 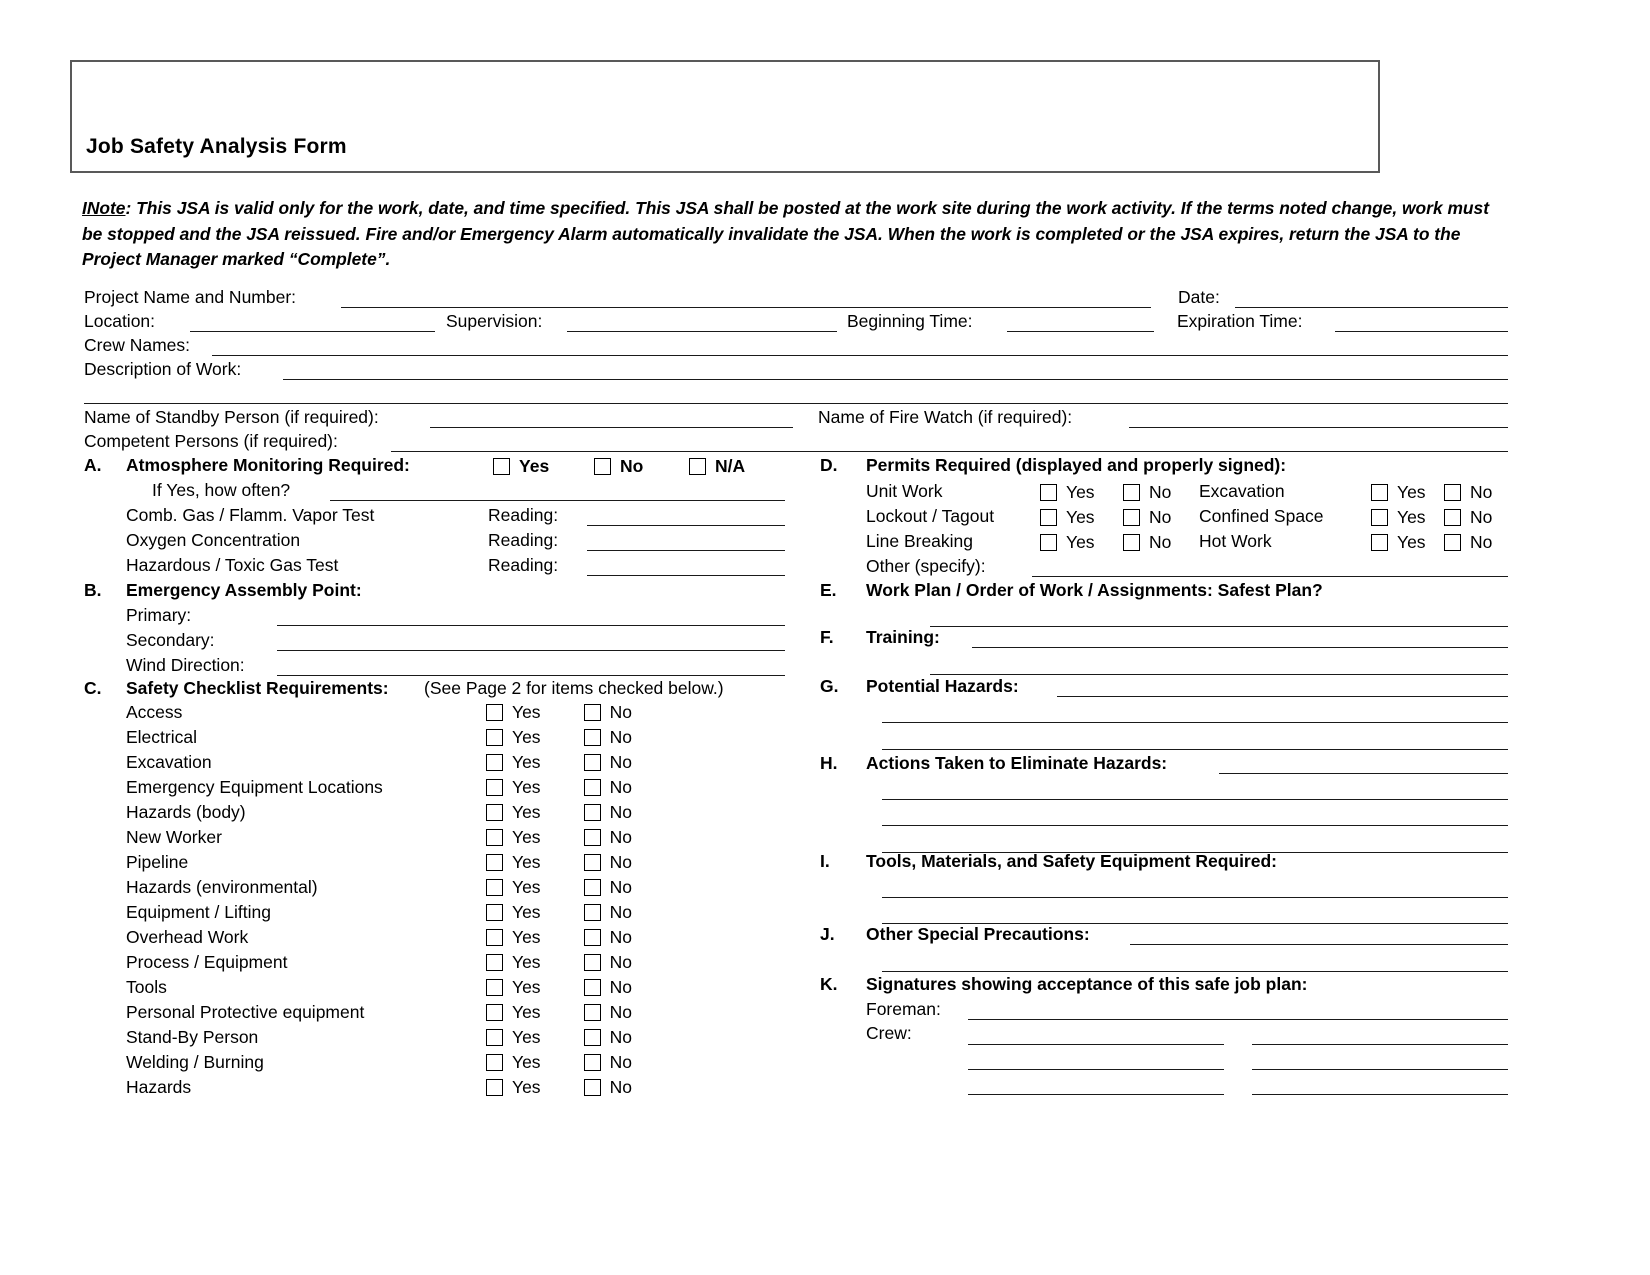 I want to click on input-supervision, so click(x=702, y=331).